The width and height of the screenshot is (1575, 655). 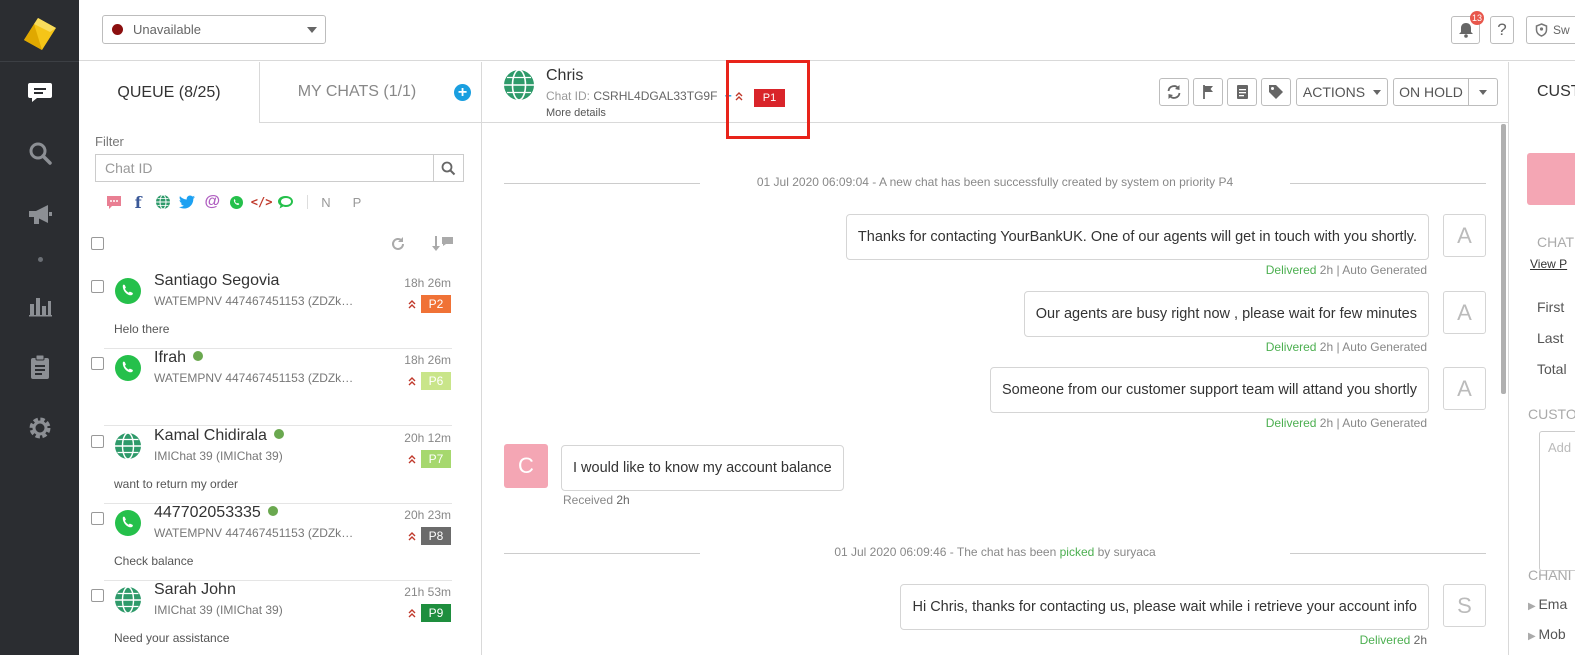 I want to click on queue-item-wait-time: 20h 12m, so click(x=427, y=438).